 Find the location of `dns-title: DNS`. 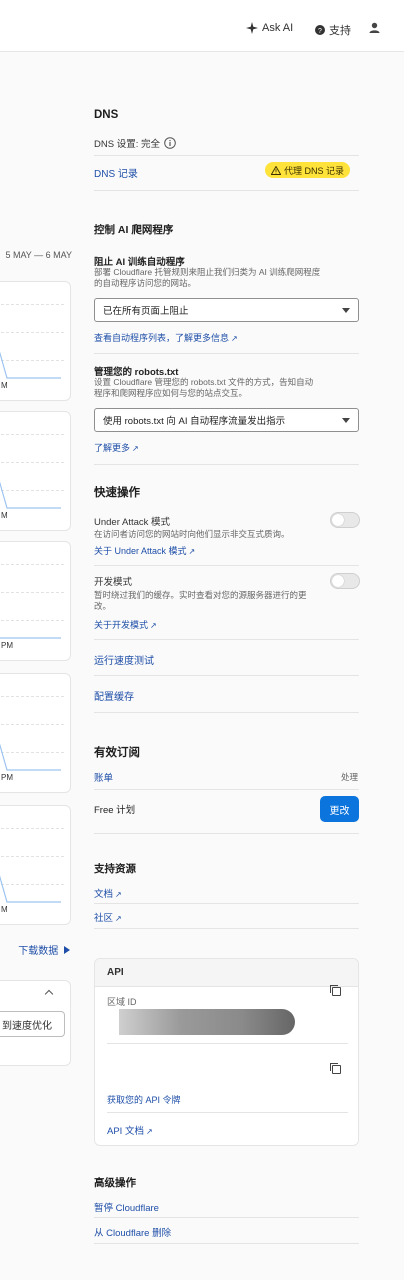

dns-title: DNS is located at coordinates (106, 115).